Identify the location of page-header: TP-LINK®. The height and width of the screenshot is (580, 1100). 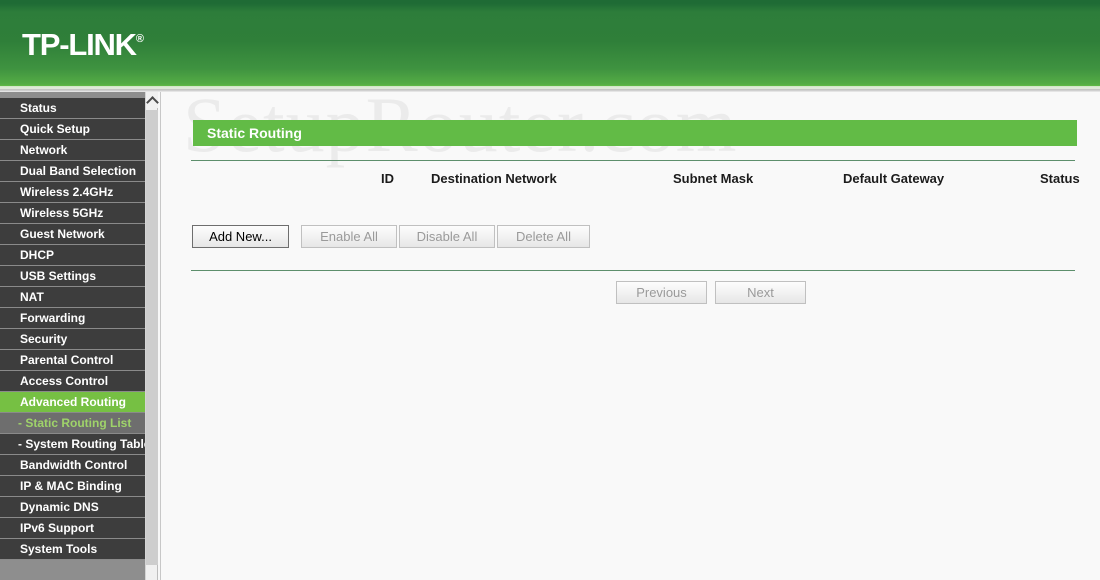
(550, 43).